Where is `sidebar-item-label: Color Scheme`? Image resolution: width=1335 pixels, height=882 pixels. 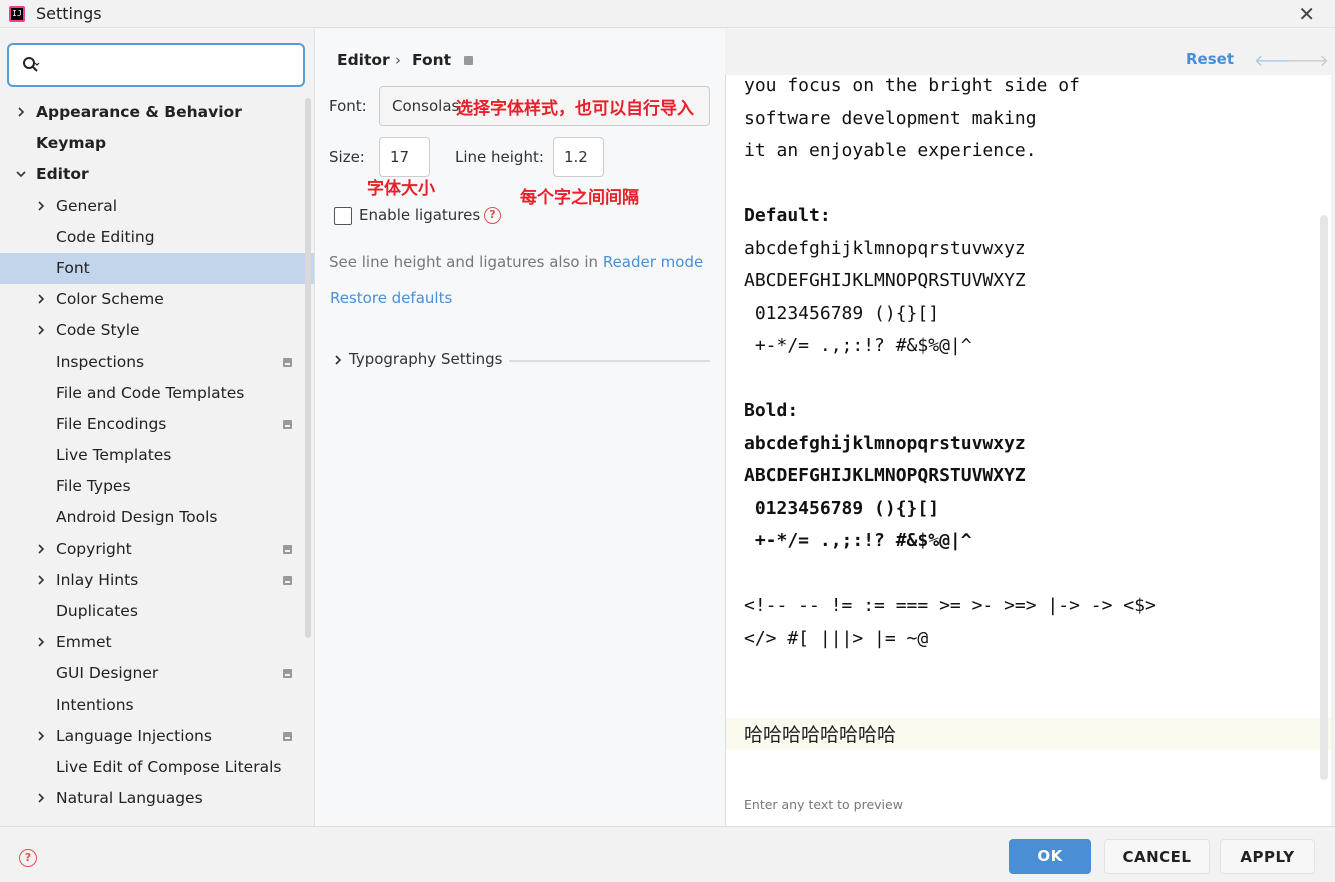
sidebar-item-label: Color Scheme is located at coordinates (110, 299).